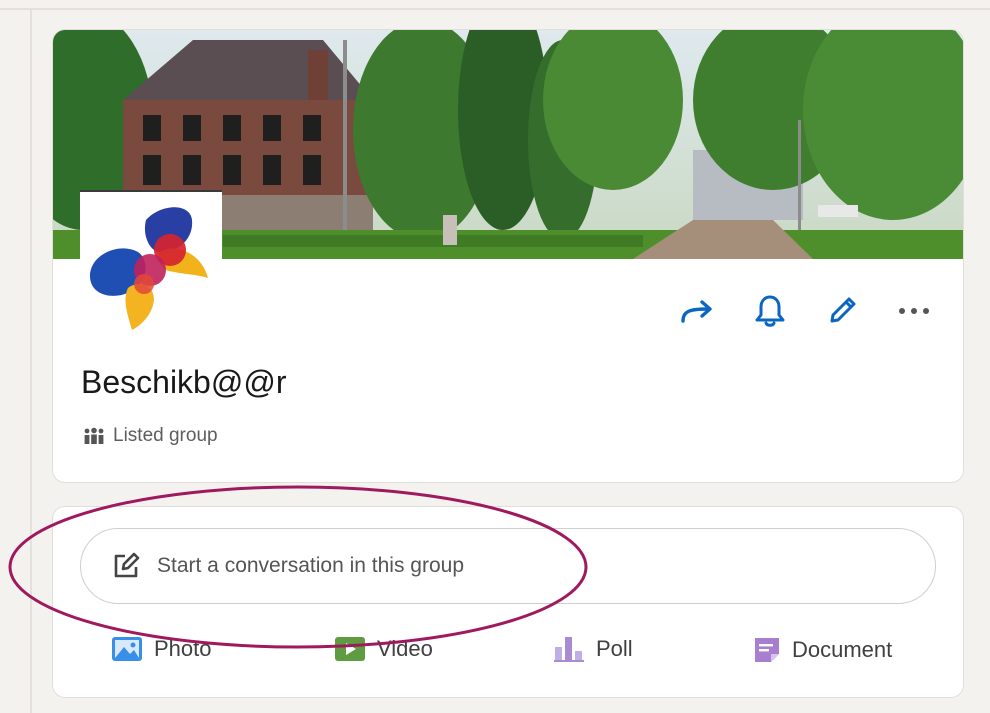  I want to click on notifications-button, so click(770, 311).